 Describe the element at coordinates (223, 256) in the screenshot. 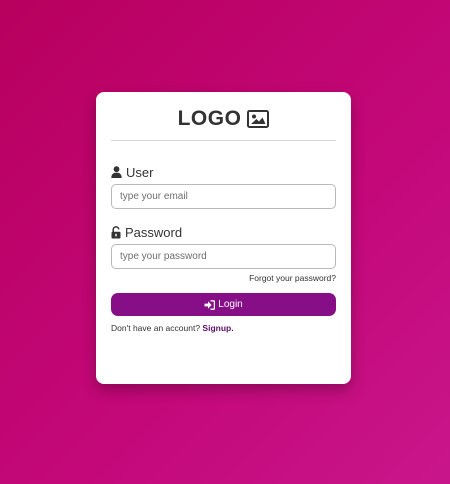

I see `password-input` at that location.